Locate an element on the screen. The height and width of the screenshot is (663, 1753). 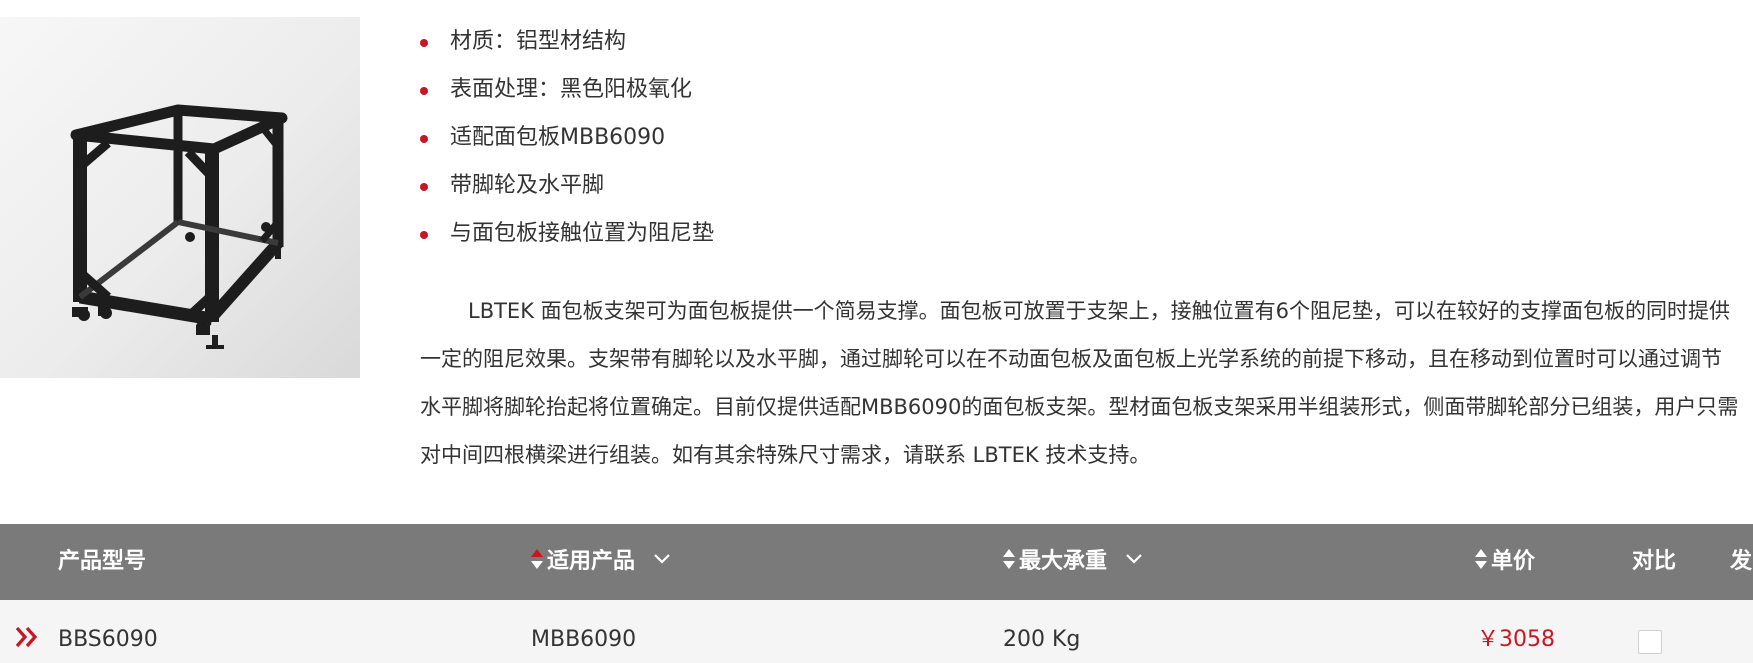
product-table-header: 产品型号 适用产品 最大承重 单价 对比 发 is located at coordinates (876, 562).